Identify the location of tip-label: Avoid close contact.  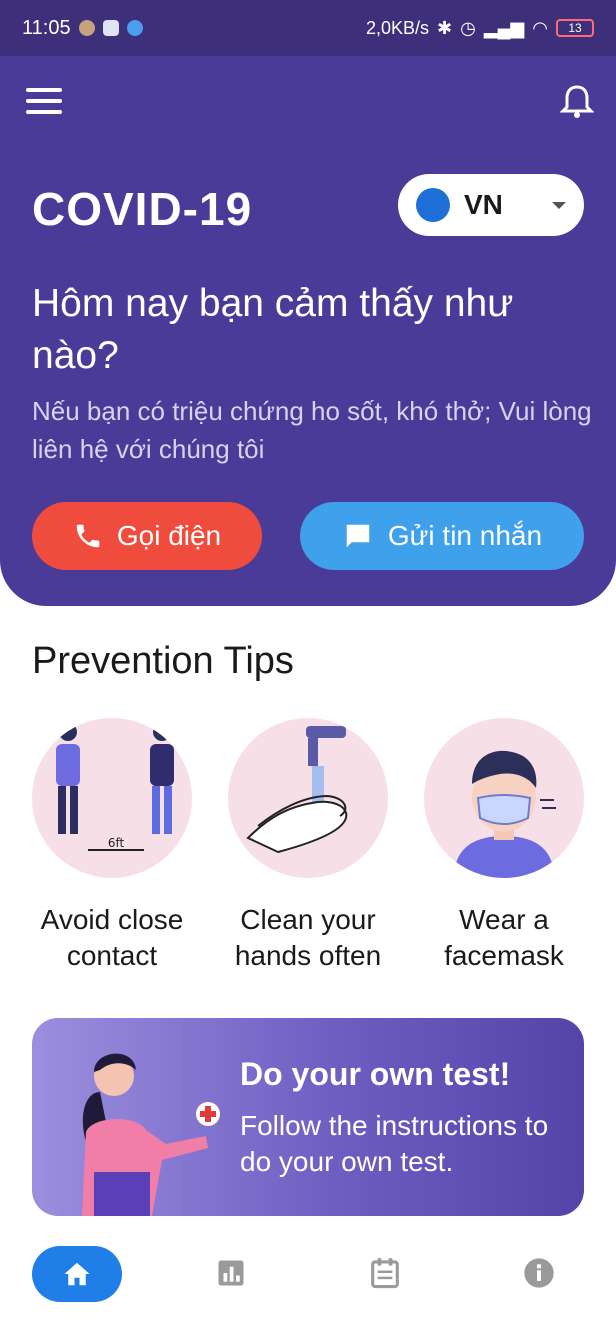
(112, 937).